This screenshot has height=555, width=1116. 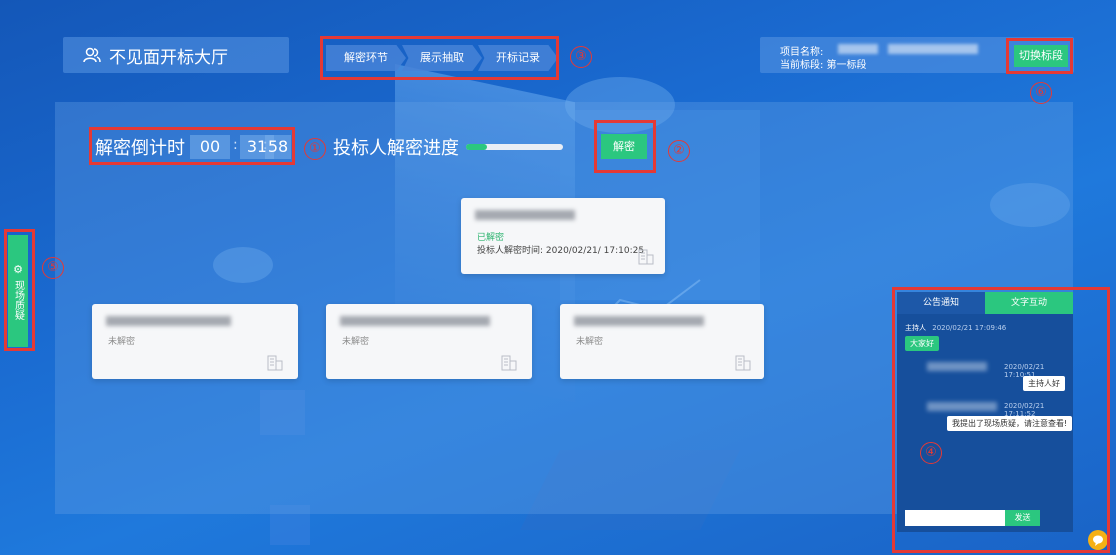 I want to click on users-icon, so click(x=92, y=55).